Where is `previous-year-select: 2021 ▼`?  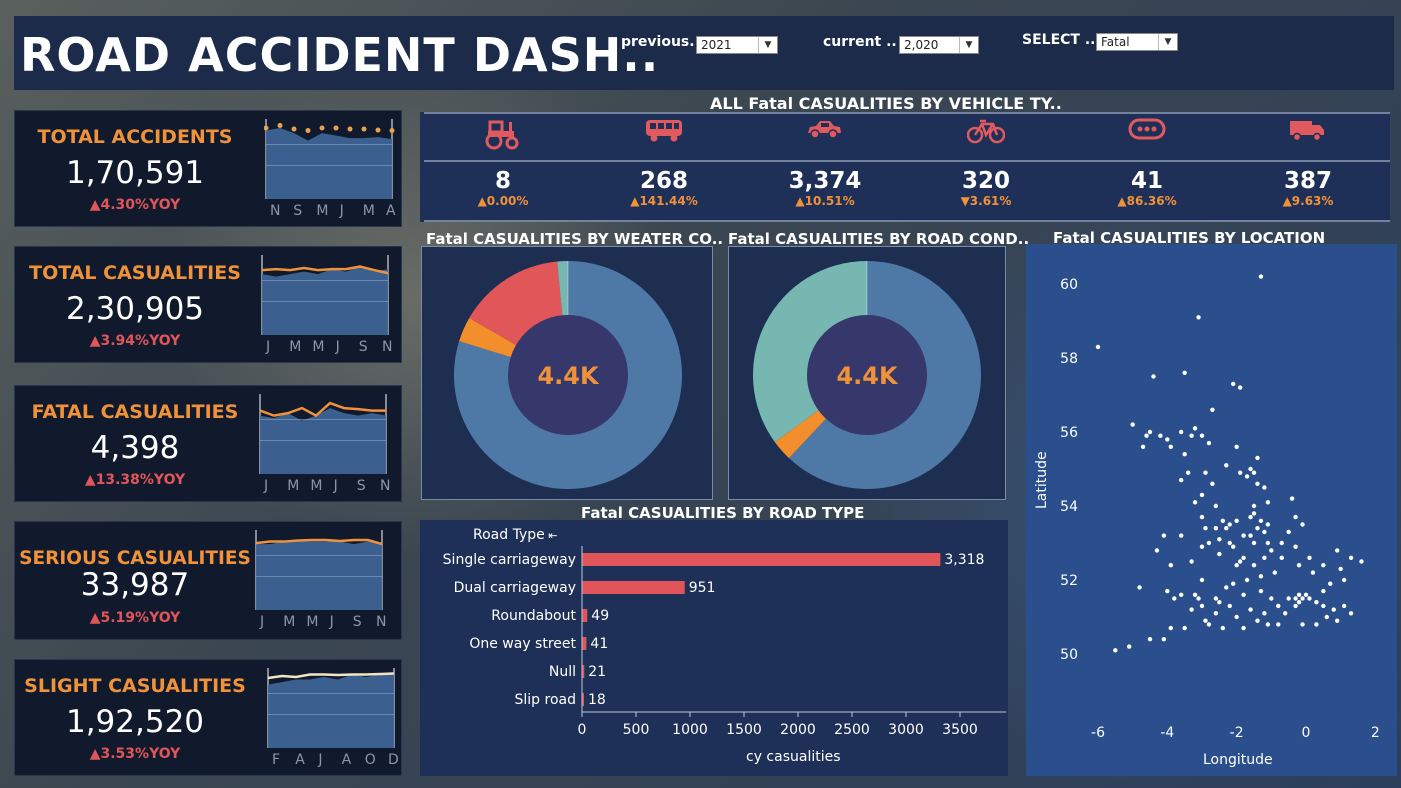 previous-year-select: 2021 ▼ is located at coordinates (737, 45).